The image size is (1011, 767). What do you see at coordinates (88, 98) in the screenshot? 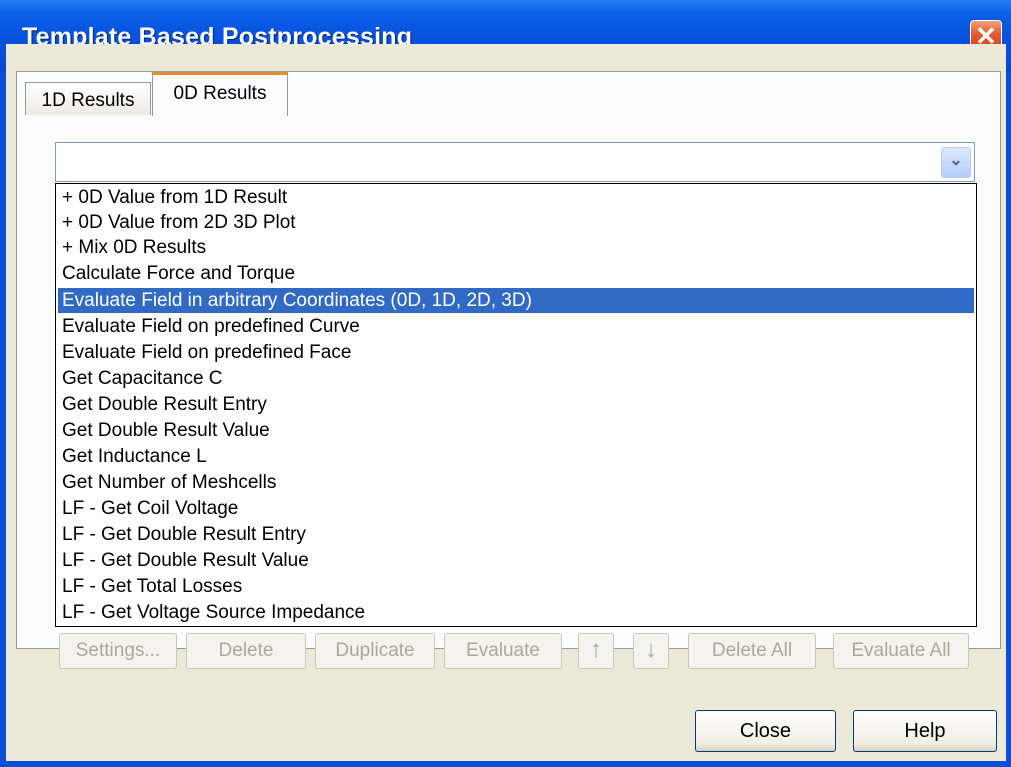
I see `tab-1d-results: 1D Results` at bounding box center [88, 98].